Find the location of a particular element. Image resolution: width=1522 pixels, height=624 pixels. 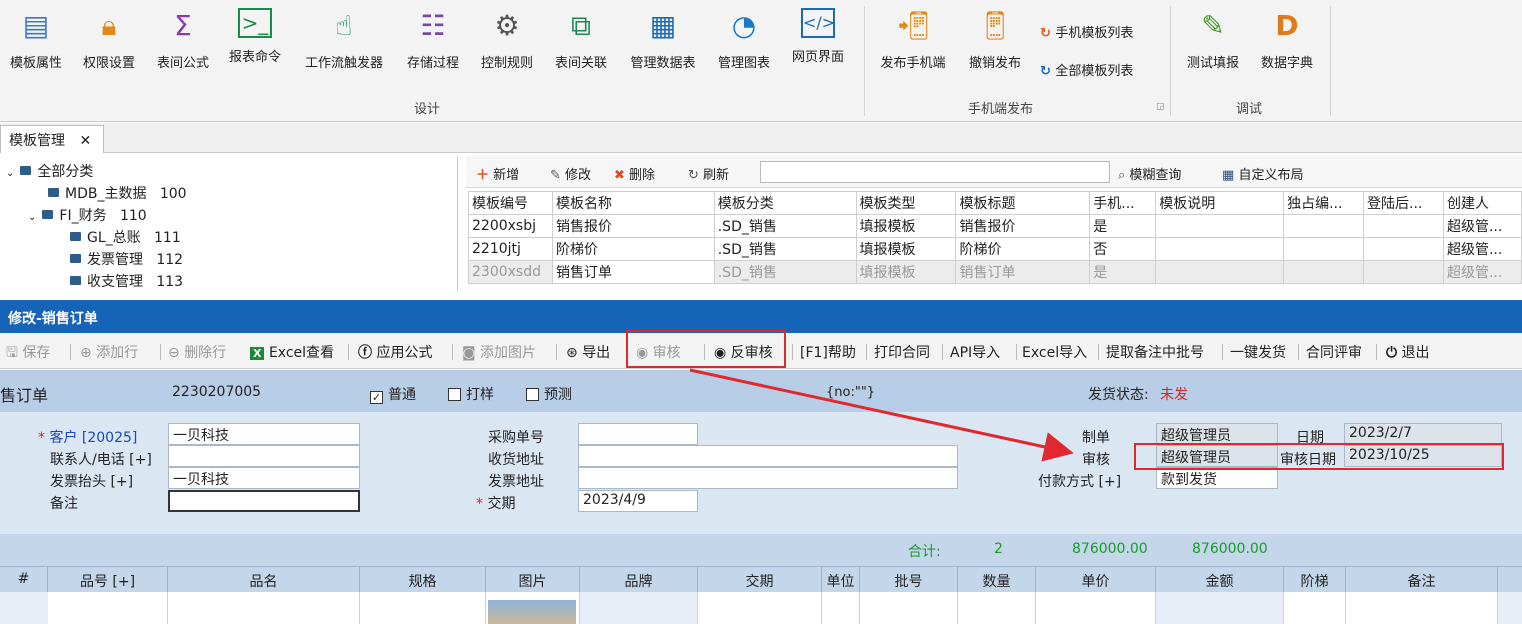

annotation-arrow is located at coordinates (881, 415).